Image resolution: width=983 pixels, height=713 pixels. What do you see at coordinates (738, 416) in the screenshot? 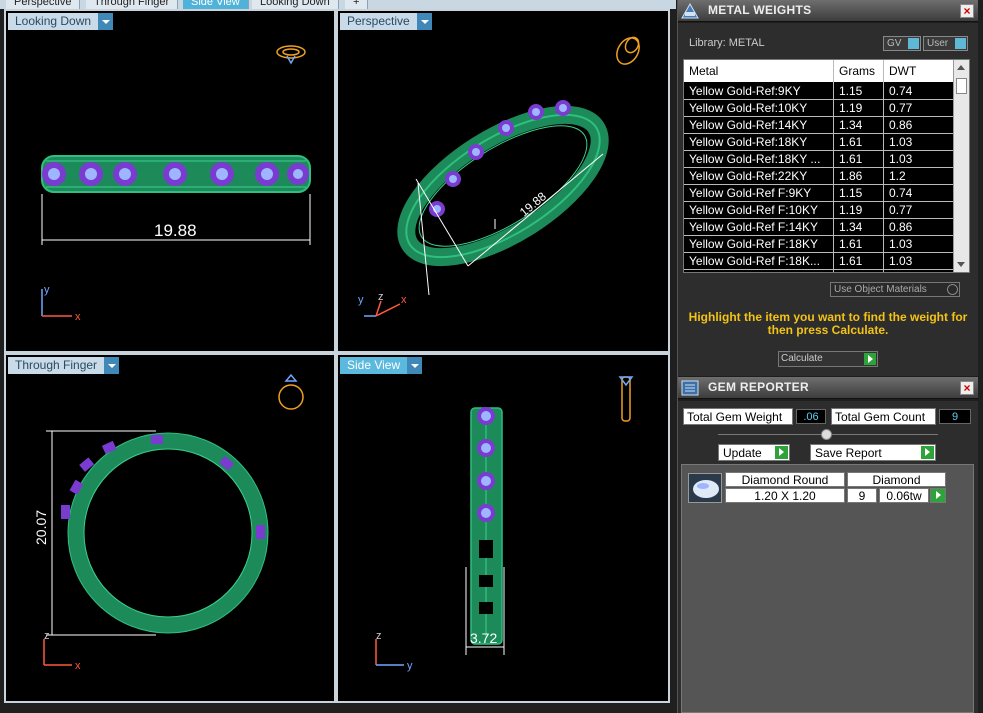
I see `total-gem-weight-label: Total Gem Weight` at bounding box center [738, 416].